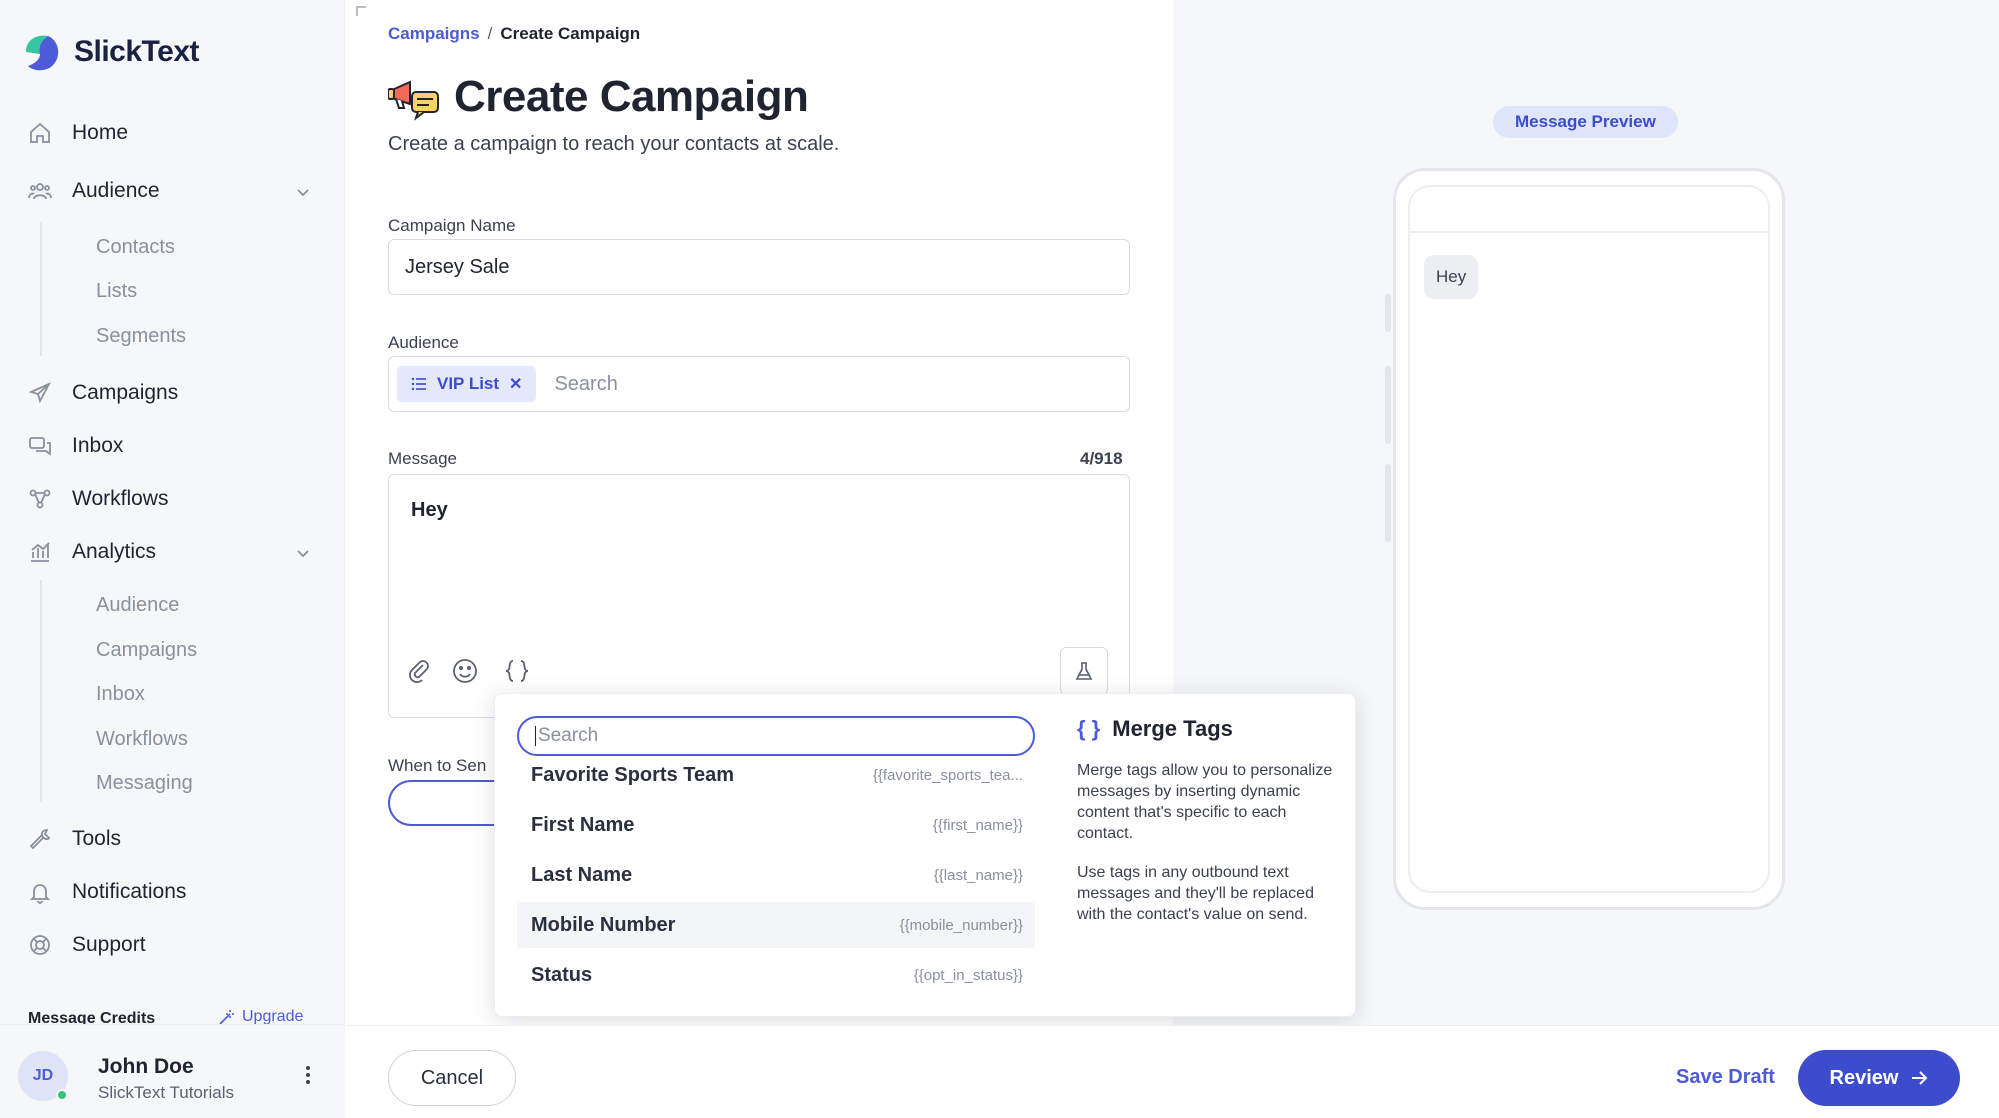  Describe the element at coordinates (137, 605) in the screenshot. I see `nav-sub-analytics-audience: Audience` at that location.